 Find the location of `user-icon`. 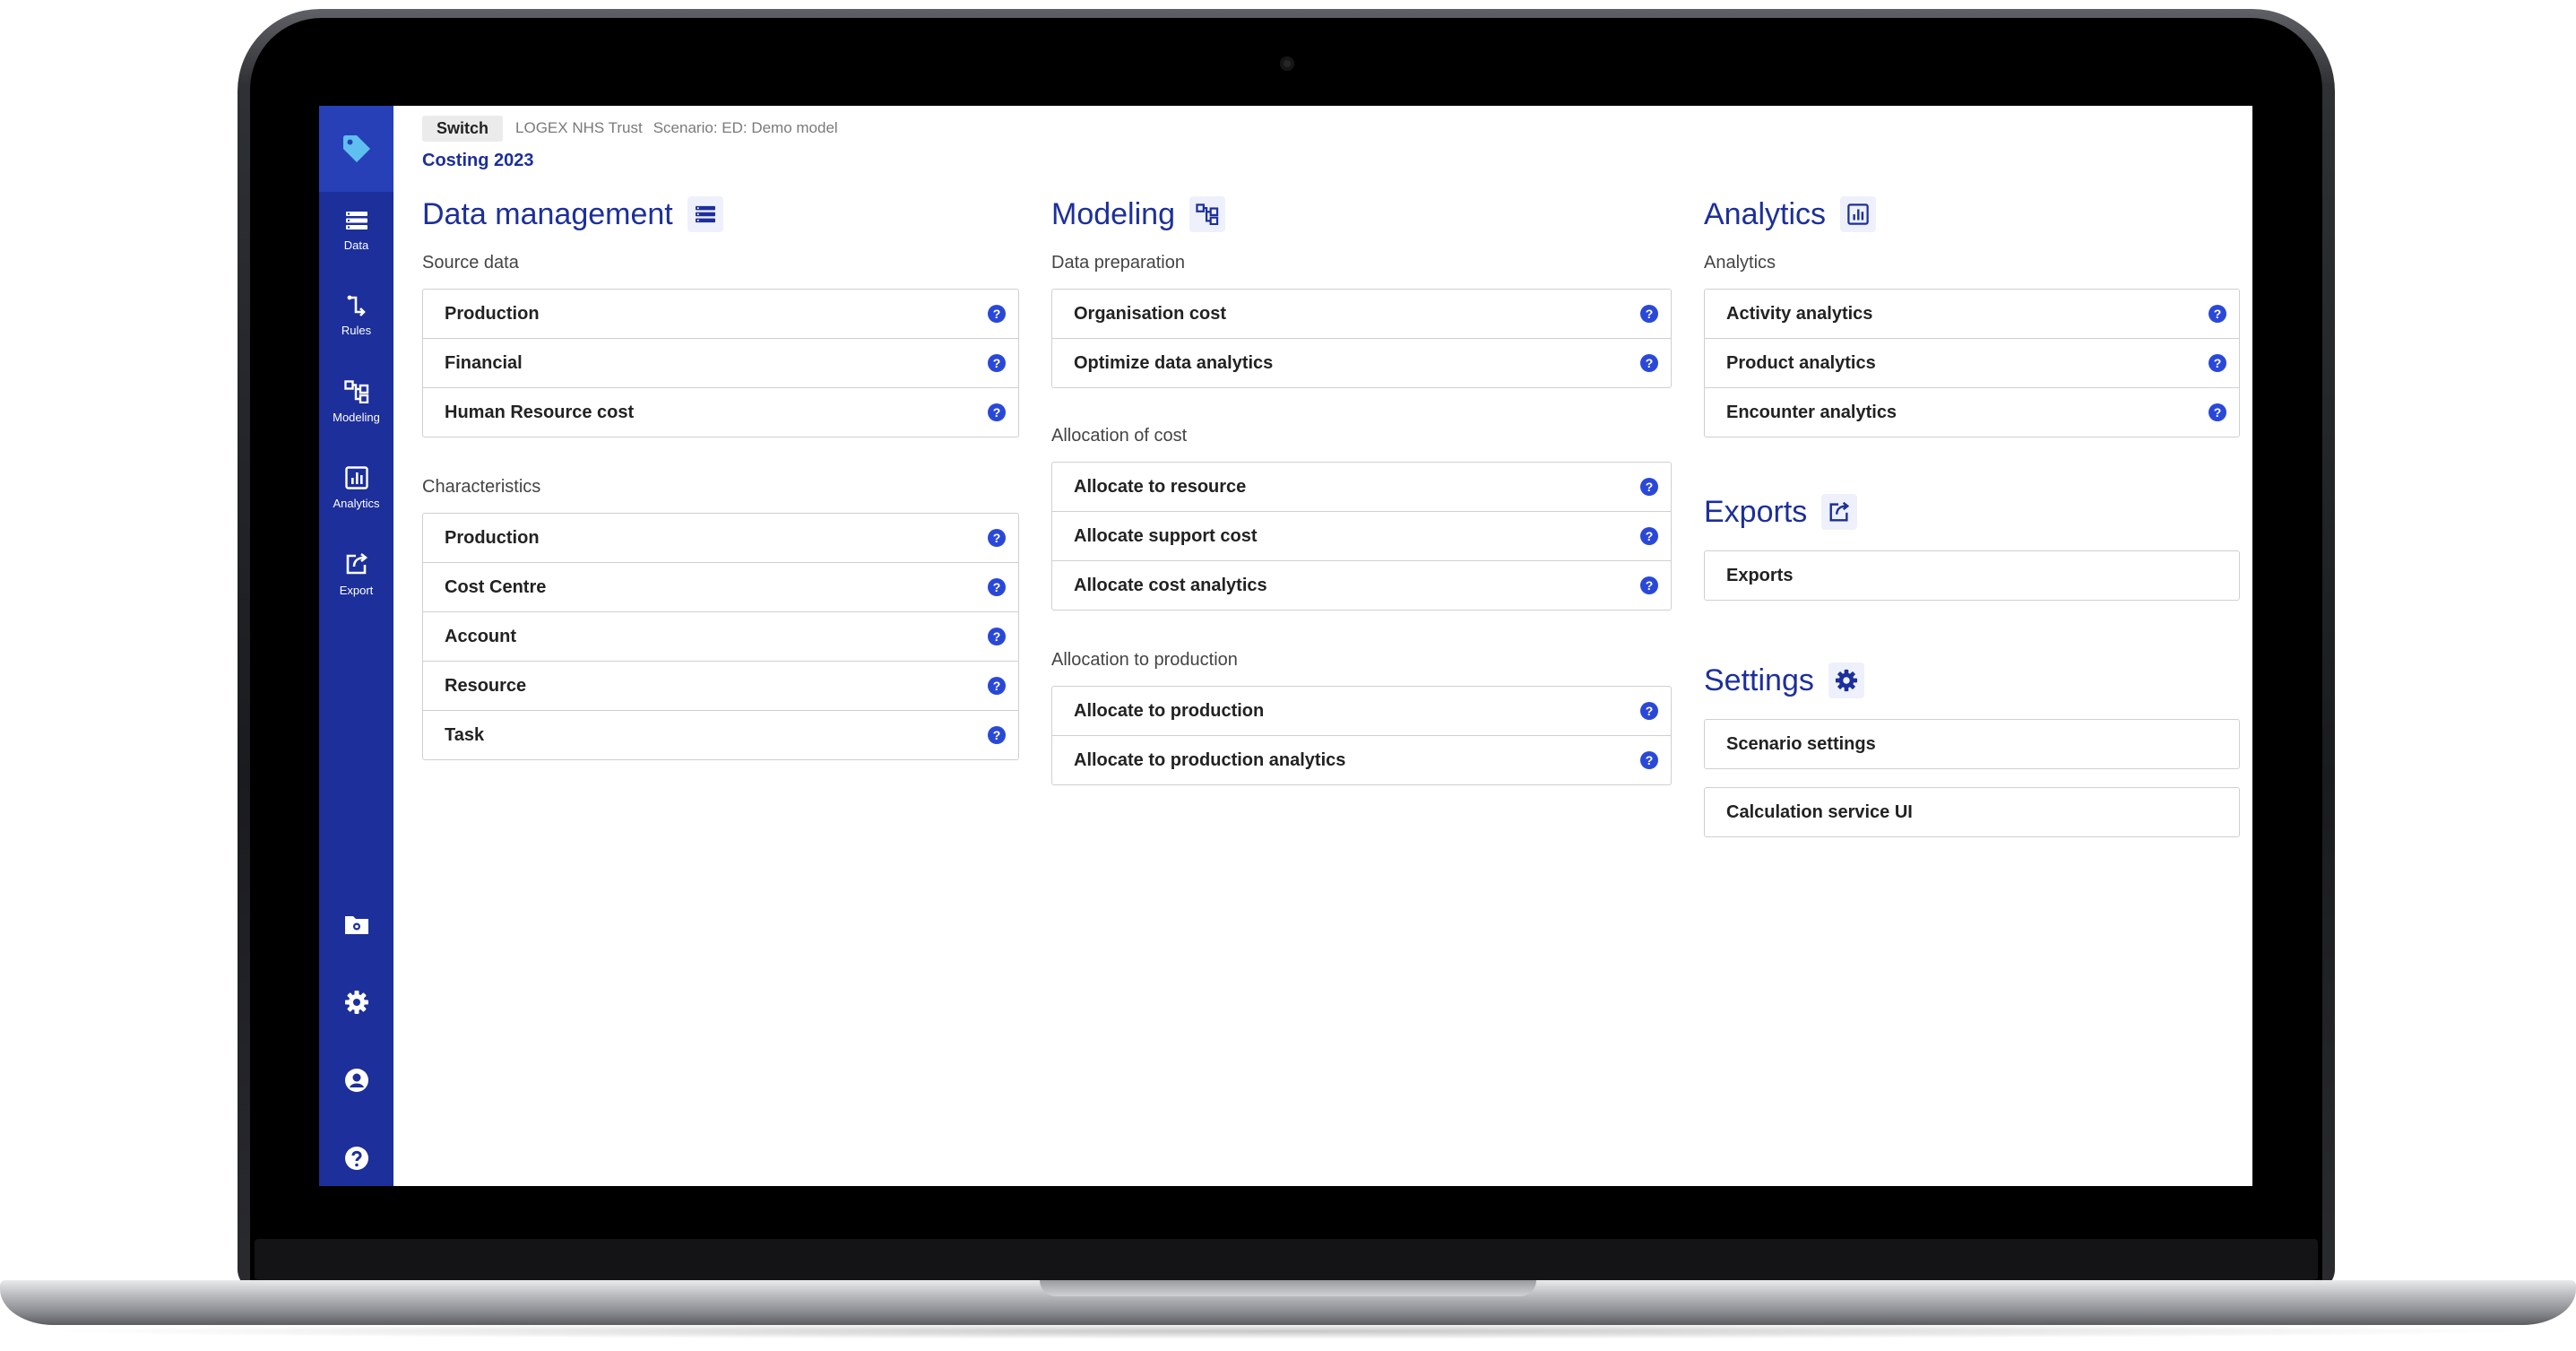

user-icon is located at coordinates (356, 1080).